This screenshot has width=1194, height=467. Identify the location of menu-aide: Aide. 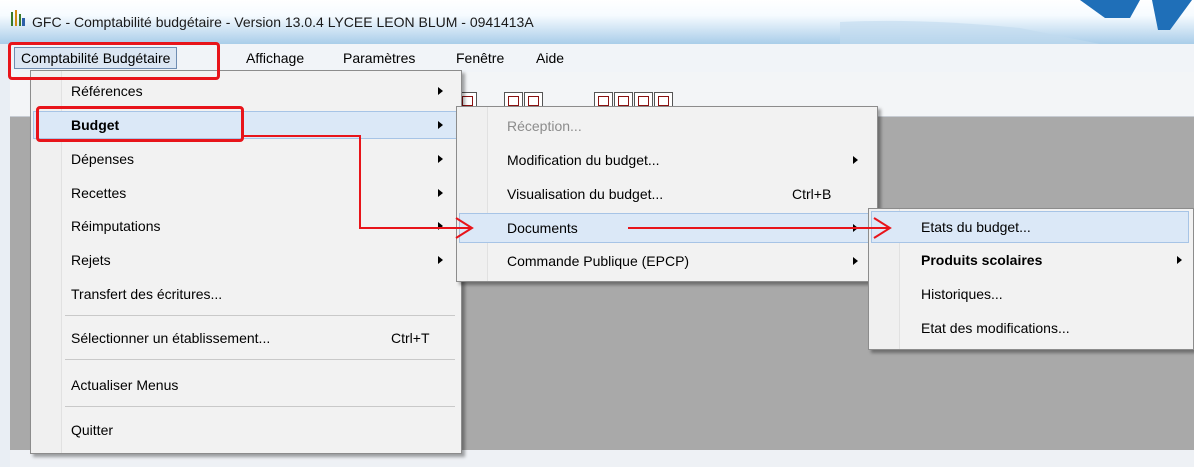
(550, 58).